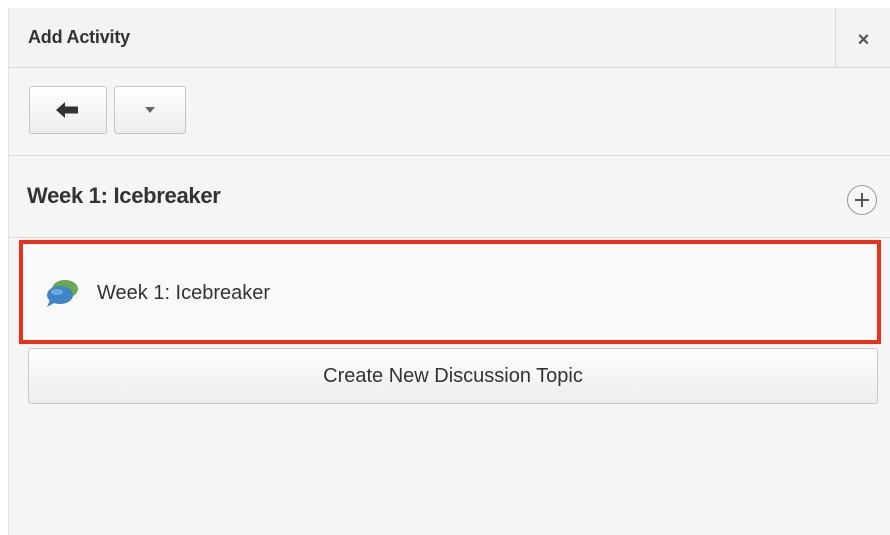 The width and height of the screenshot is (890, 535). Describe the element at coordinates (184, 293) in the screenshot. I see `list-item-label: Week 1: Icebreaker` at that location.